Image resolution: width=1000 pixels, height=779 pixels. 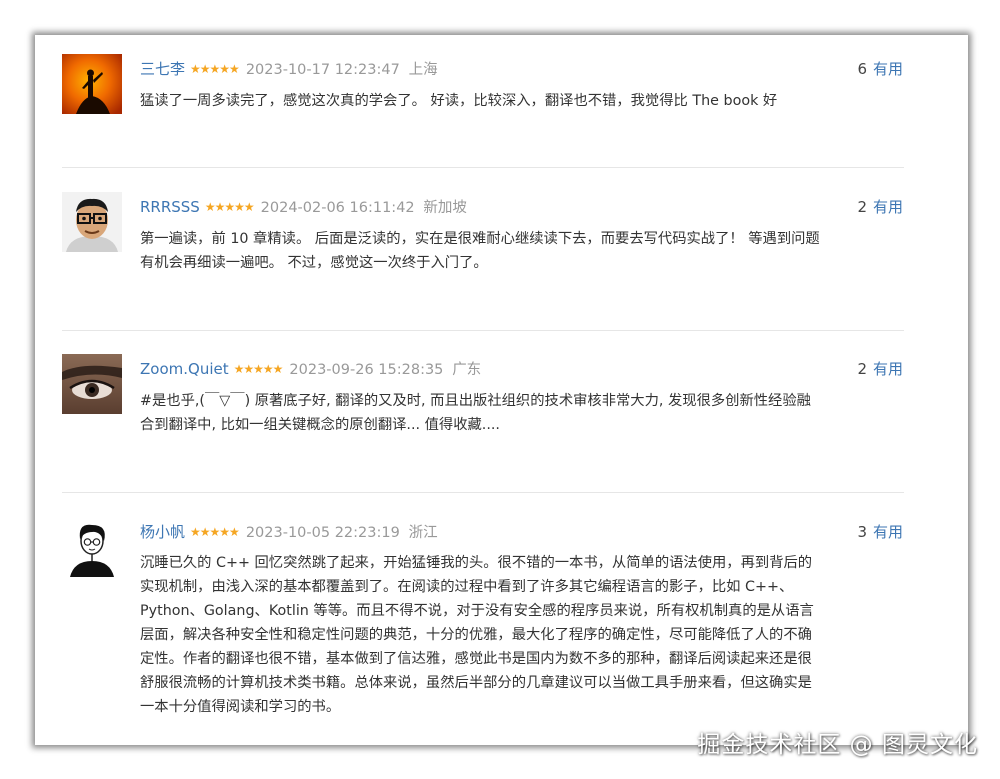 I want to click on review-date: 2023-09-26 15:28:35, so click(x=366, y=370).